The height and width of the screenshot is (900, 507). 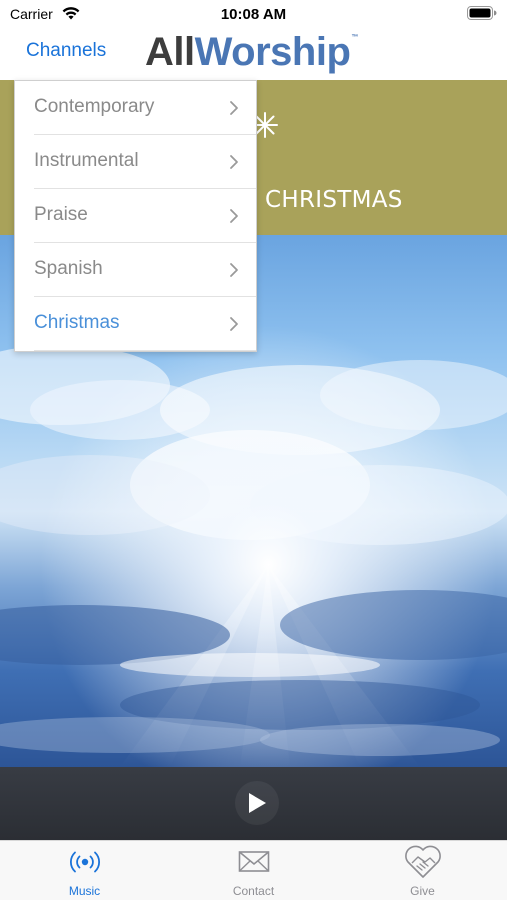 I want to click on broadcast-icon, so click(x=84, y=862).